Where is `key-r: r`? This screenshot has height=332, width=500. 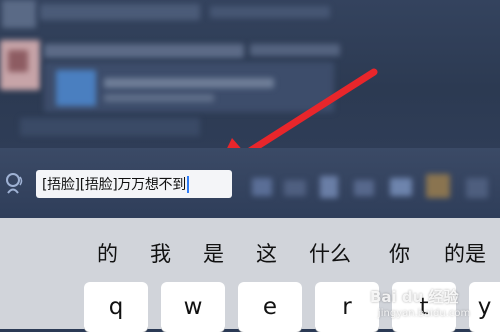 key-r: r is located at coordinates (347, 307).